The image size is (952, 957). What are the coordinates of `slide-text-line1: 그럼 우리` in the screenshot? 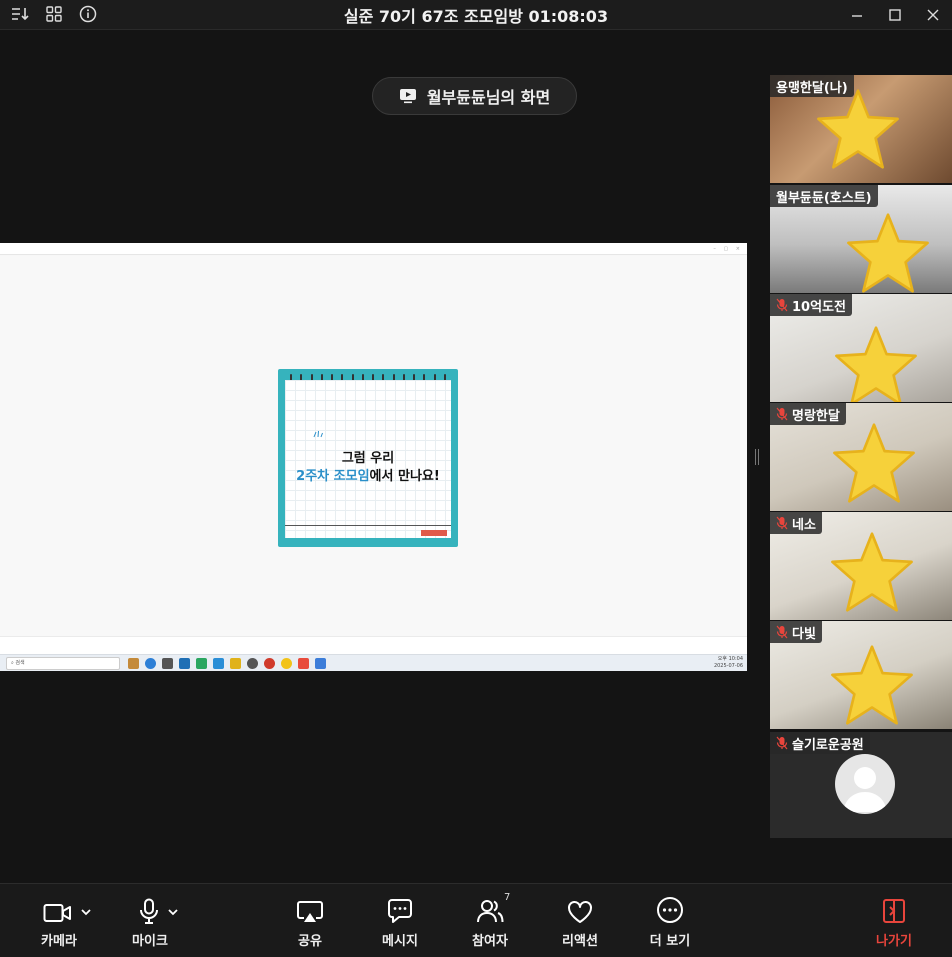 It's located at (368, 458).